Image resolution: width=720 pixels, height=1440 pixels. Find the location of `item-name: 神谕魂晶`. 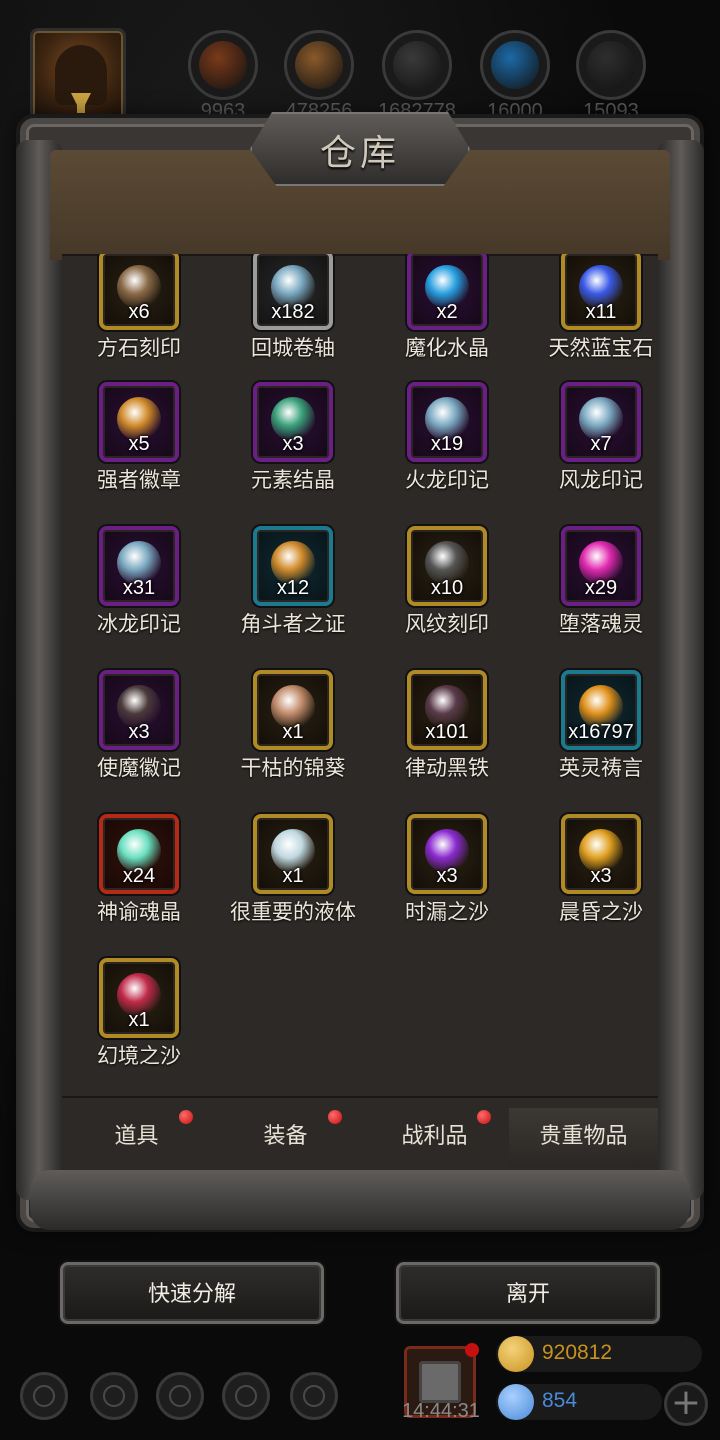

item-name: 神谕魂晶 is located at coordinates (139, 912).